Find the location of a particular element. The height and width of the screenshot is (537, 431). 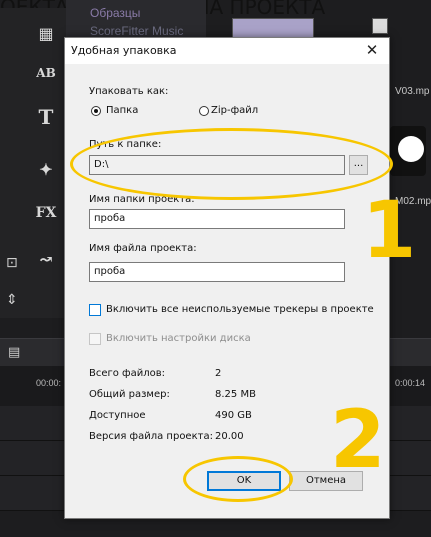

project-file-label: Имя файла проекта: is located at coordinates (143, 248).